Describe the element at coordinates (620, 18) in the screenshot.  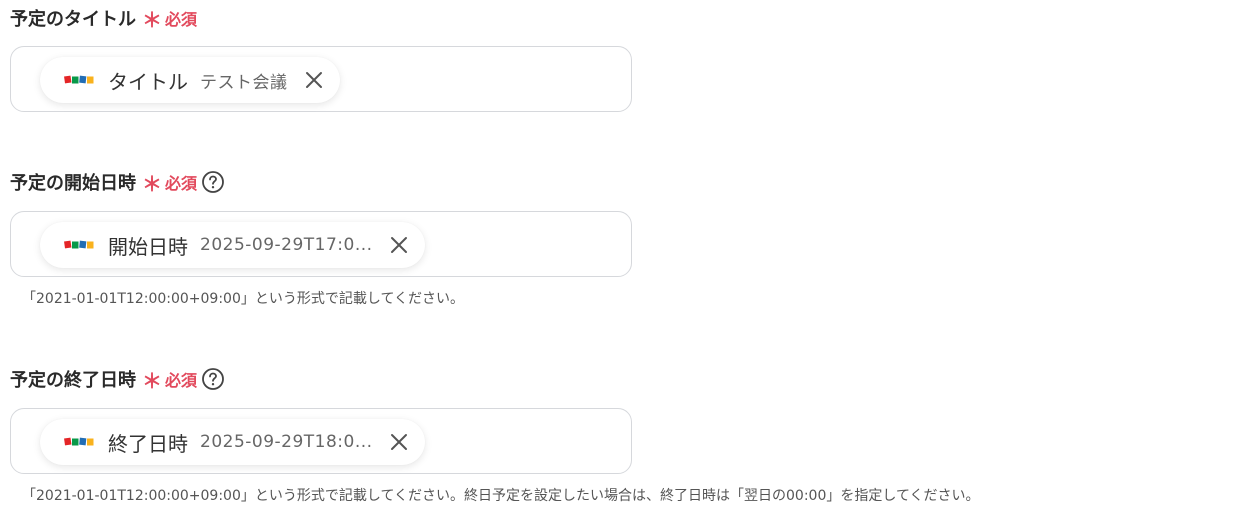
I see `field-label: 予定のタイトル ＊ 必須` at that location.